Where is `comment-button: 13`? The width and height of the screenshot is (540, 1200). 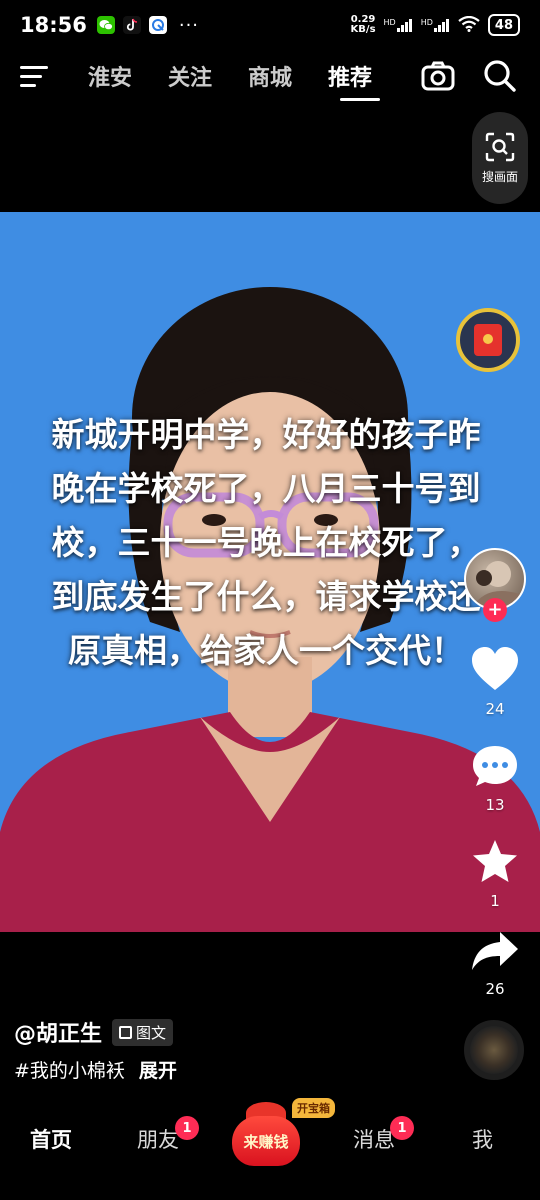
comment-button: 13 is located at coordinates (495, 779).